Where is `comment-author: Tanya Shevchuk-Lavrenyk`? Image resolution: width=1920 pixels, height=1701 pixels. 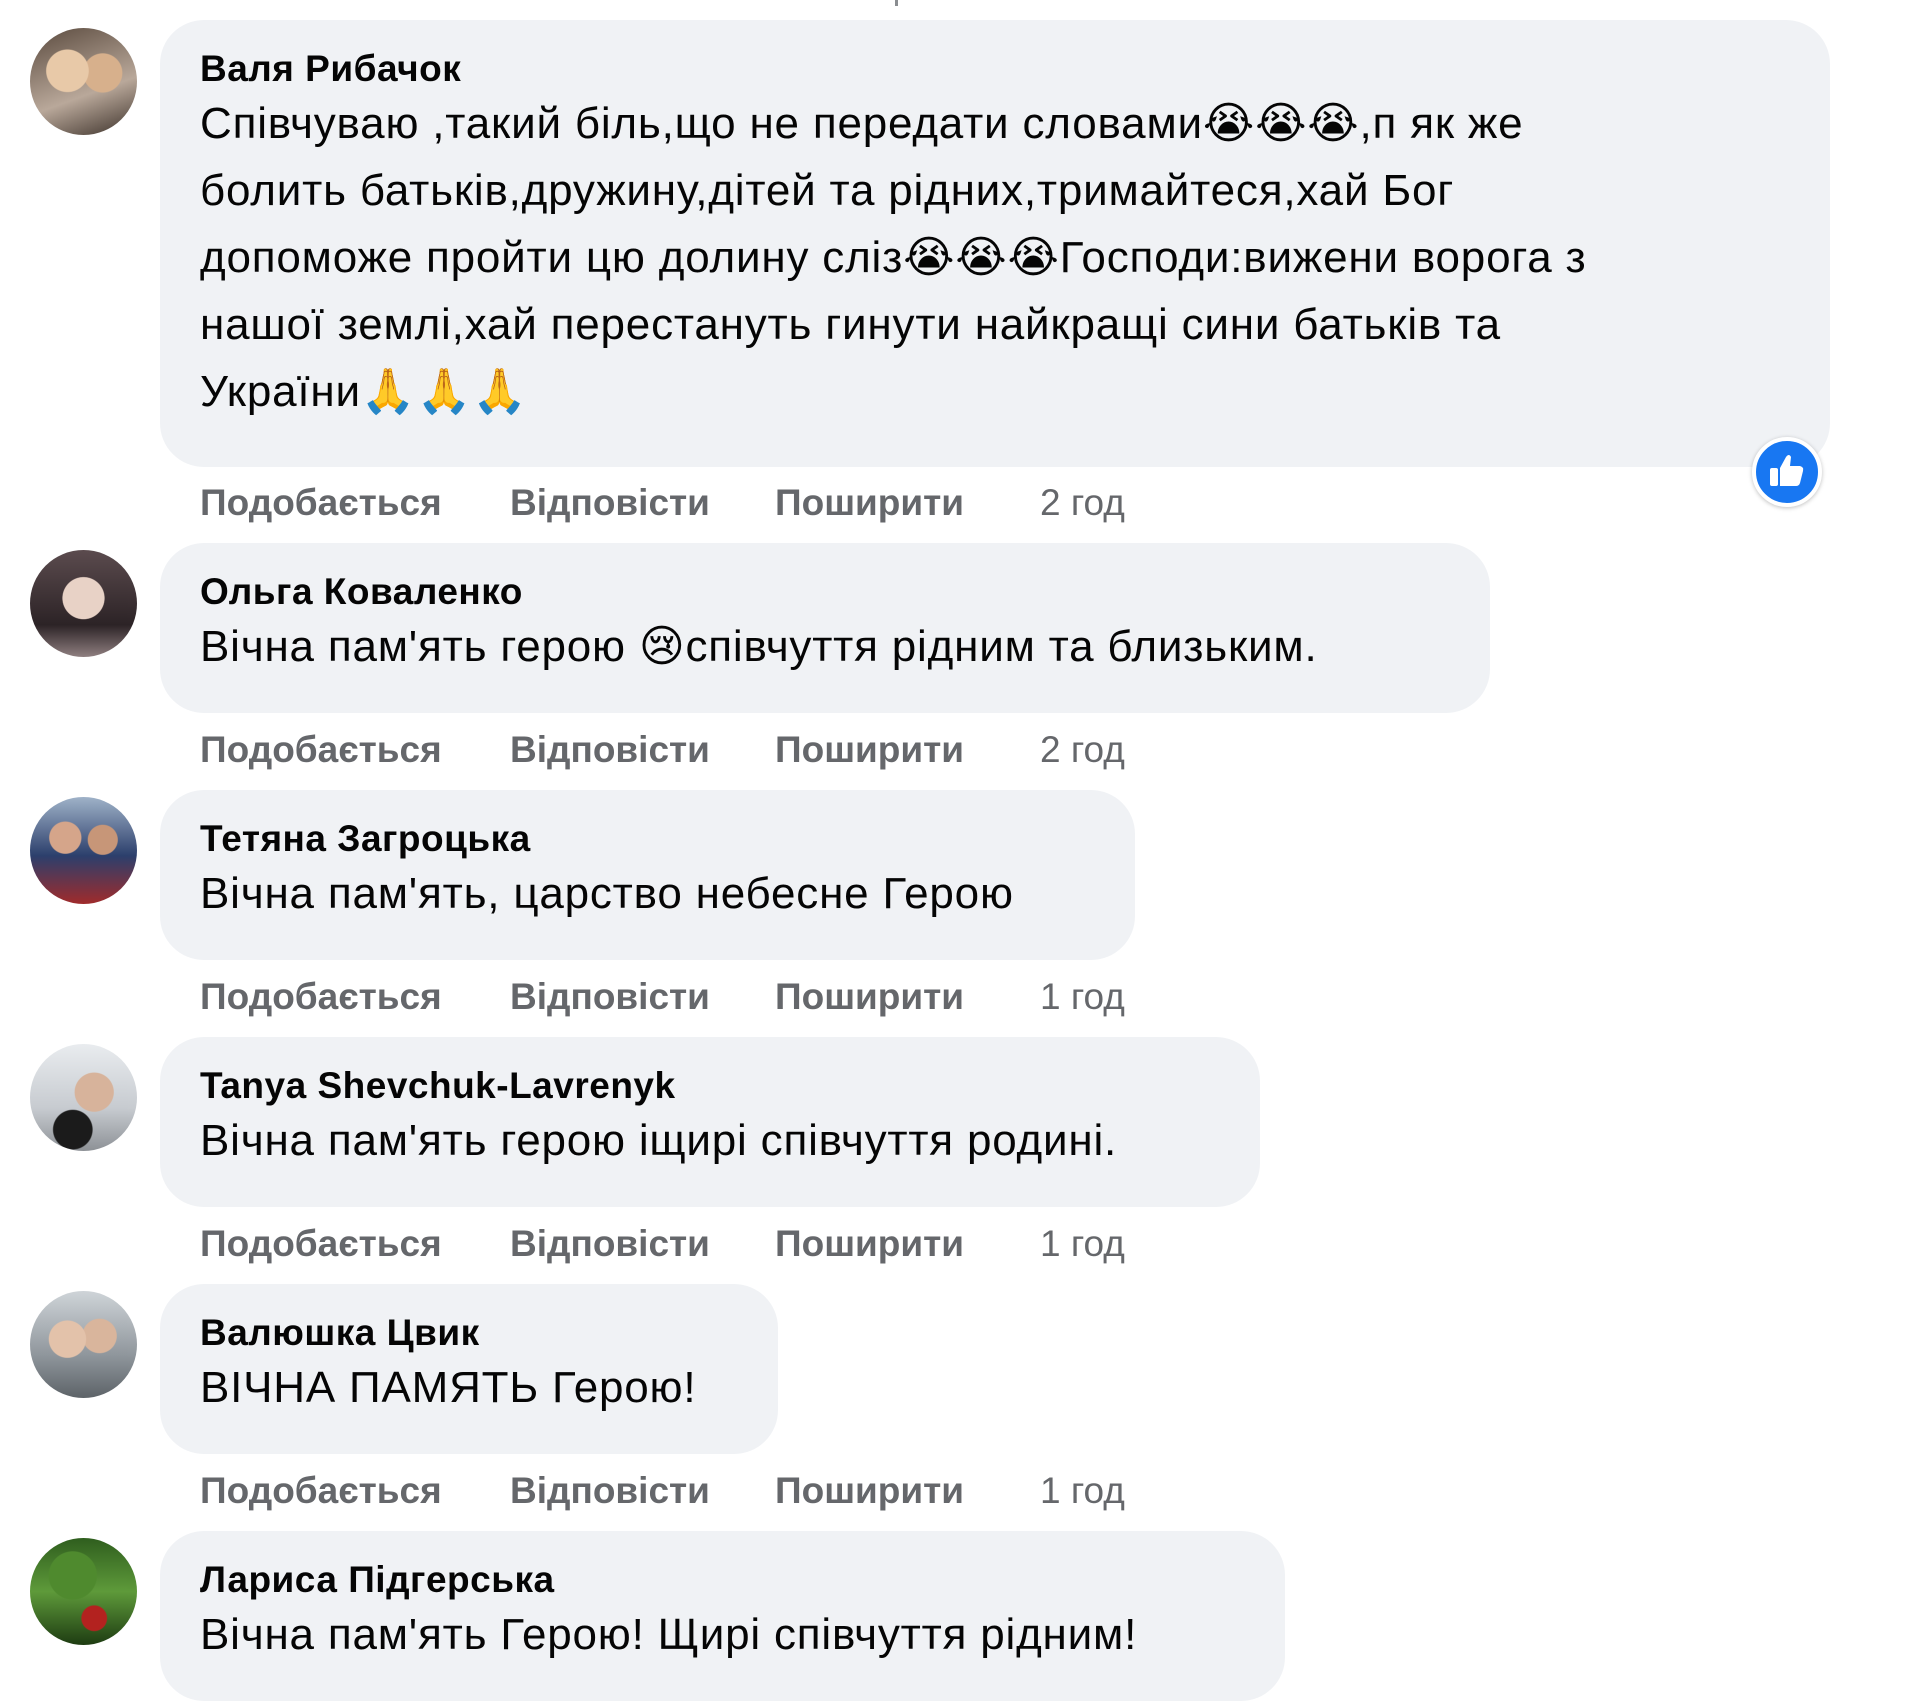 comment-author: Tanya Shevchuk-Lavrenyk is located at coordinates (438, 1086).